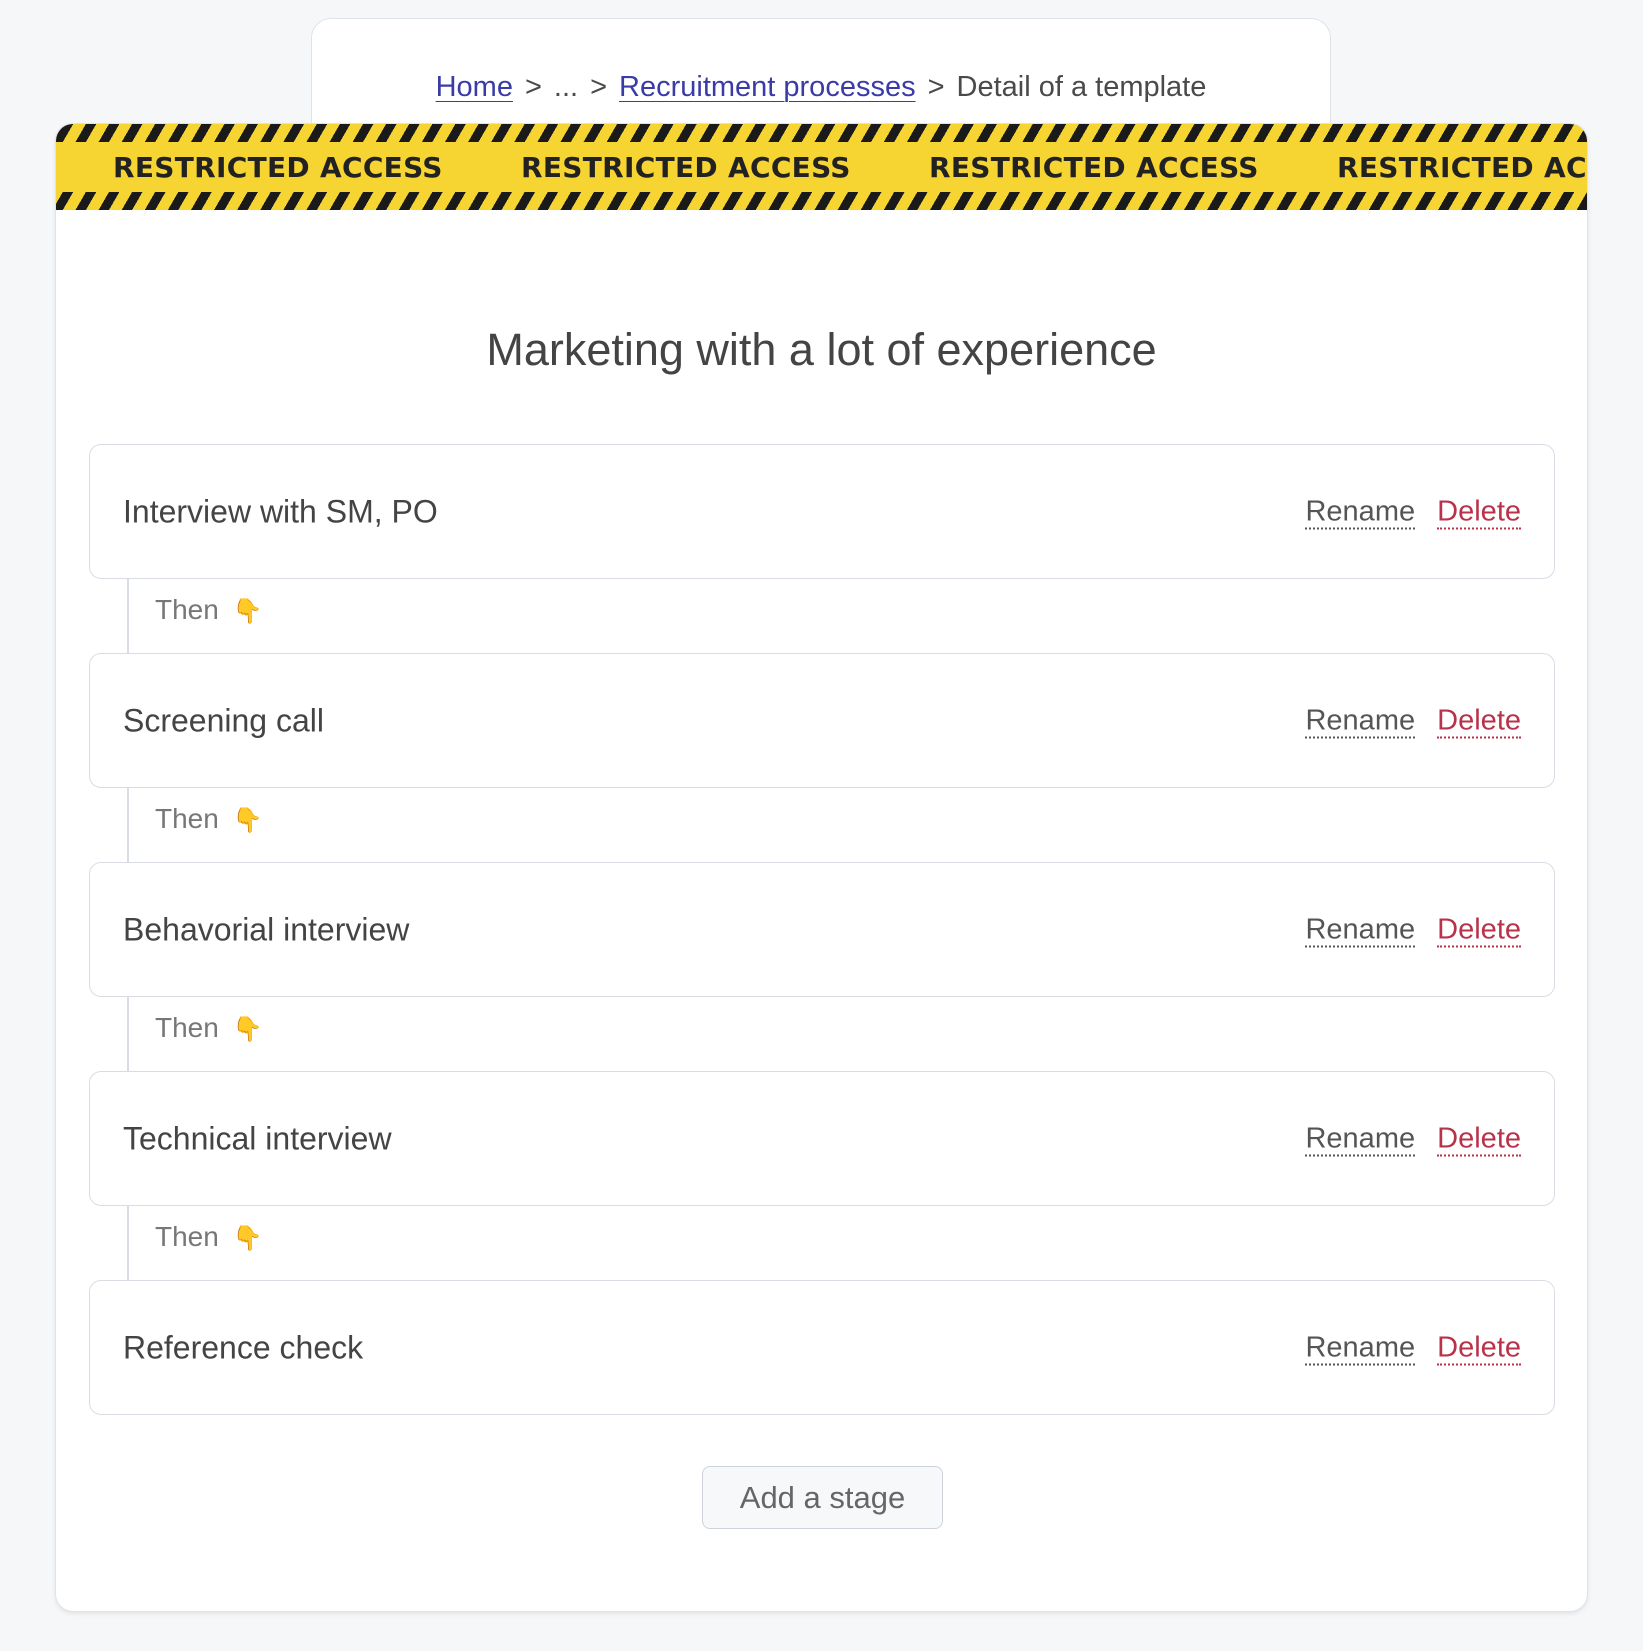  Describe the element at coordinates (821, 201) in the screenshot. I see `hazard-stripes-bottom` at that location.